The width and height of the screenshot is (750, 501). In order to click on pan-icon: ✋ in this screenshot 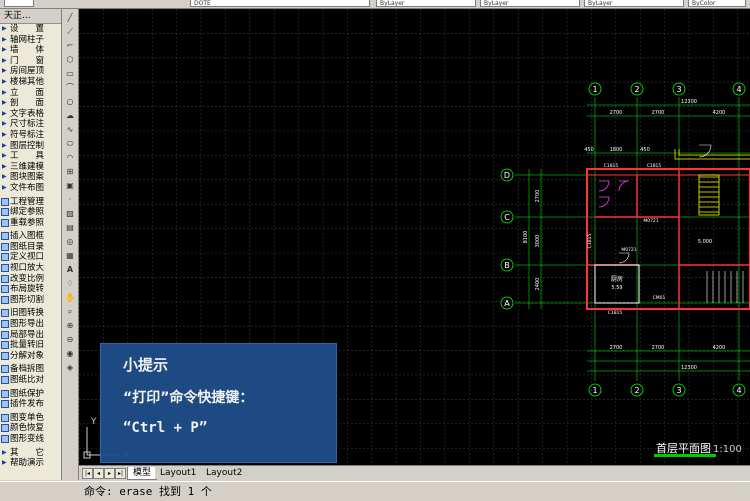, I will do `click(70, 298)`.